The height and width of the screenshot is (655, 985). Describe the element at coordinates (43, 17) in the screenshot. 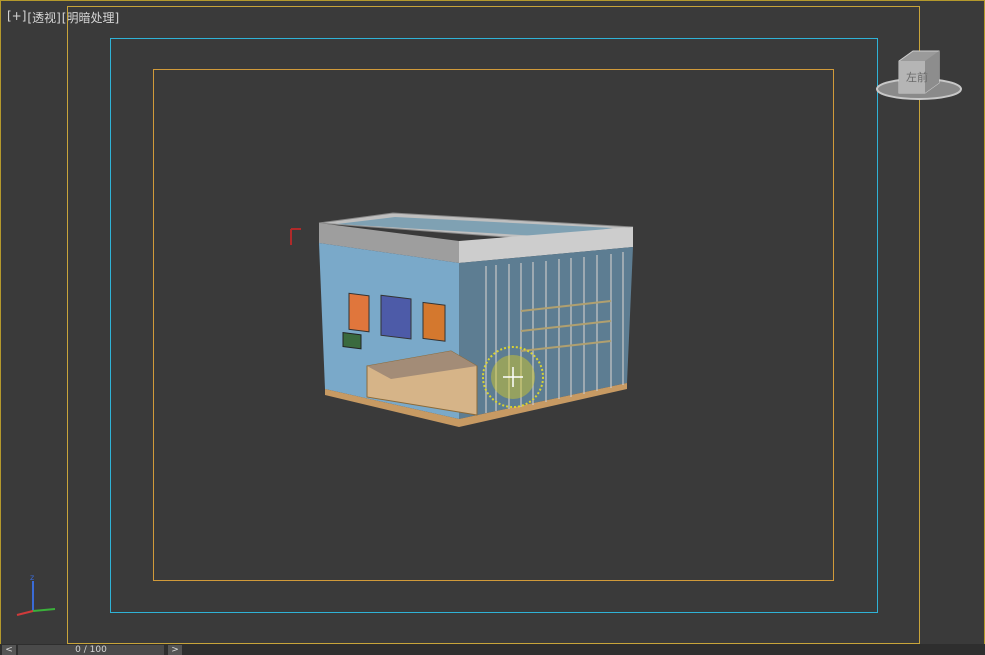

I see `view-type-button: [透视]` at that location.